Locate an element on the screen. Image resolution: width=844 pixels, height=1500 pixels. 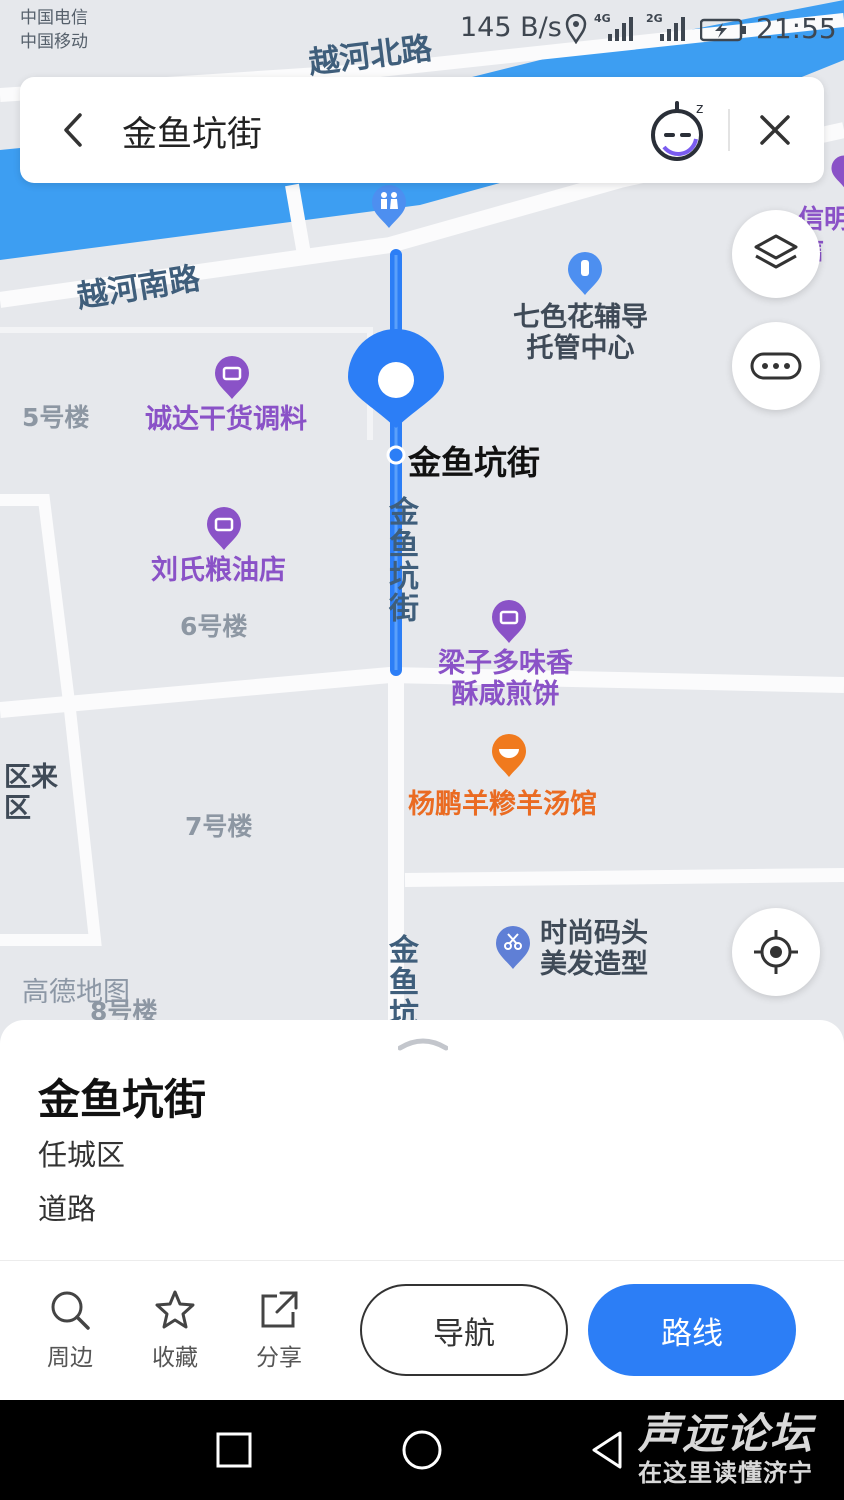
layers-button is located at coordinates (776, 254).